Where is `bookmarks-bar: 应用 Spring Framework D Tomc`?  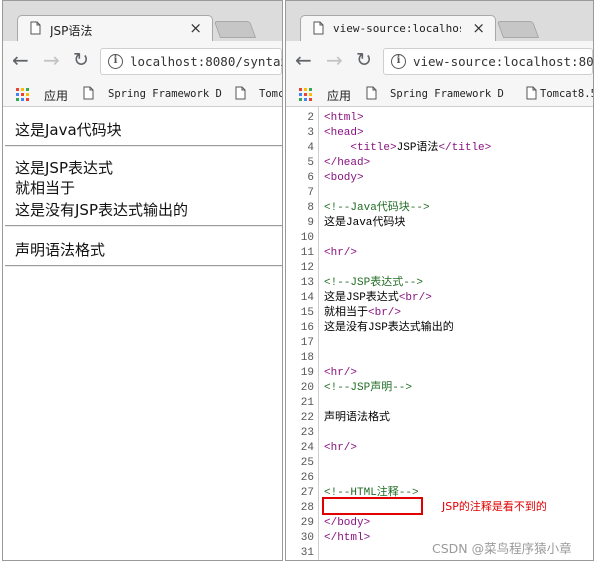 bookmarks-bar: 应用 Spring Framework D Tomc is located at coordinates (142, 94).